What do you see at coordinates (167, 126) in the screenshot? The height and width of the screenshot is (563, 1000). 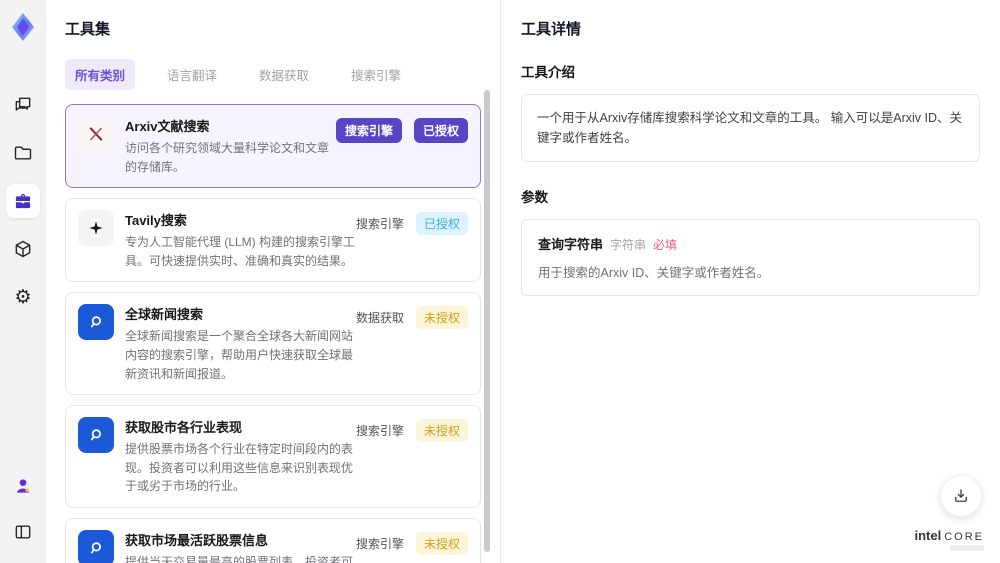 I see `tool-name: Arxiv文献搜索` at bounding box center [167, 126].